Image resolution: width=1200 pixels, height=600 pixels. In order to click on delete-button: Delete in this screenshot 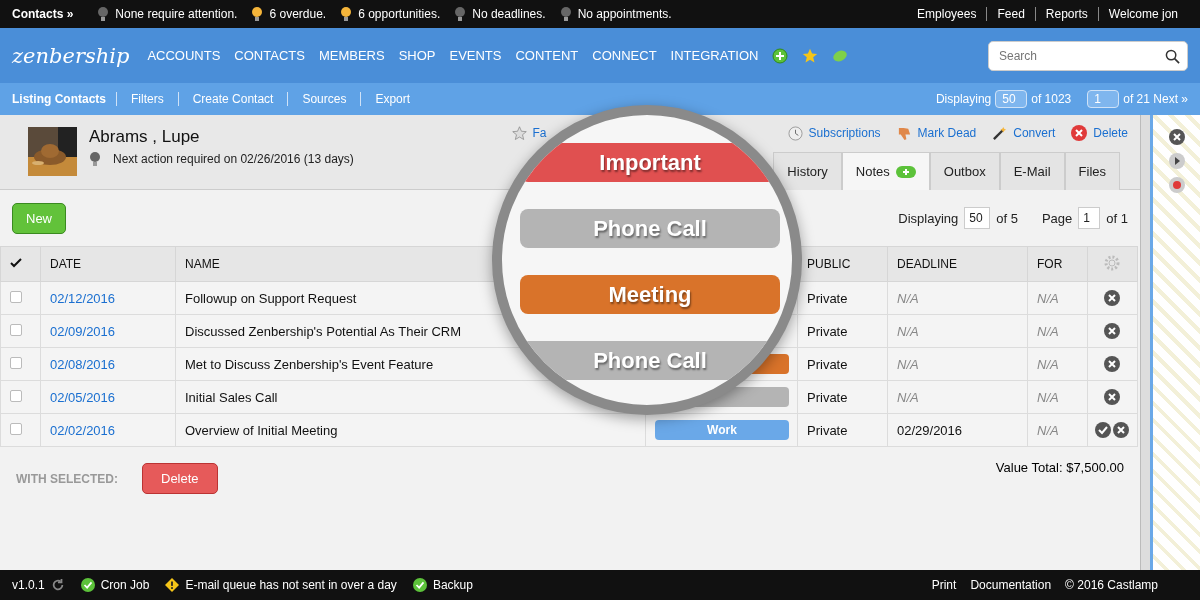, I will do `click(180, 478)`.